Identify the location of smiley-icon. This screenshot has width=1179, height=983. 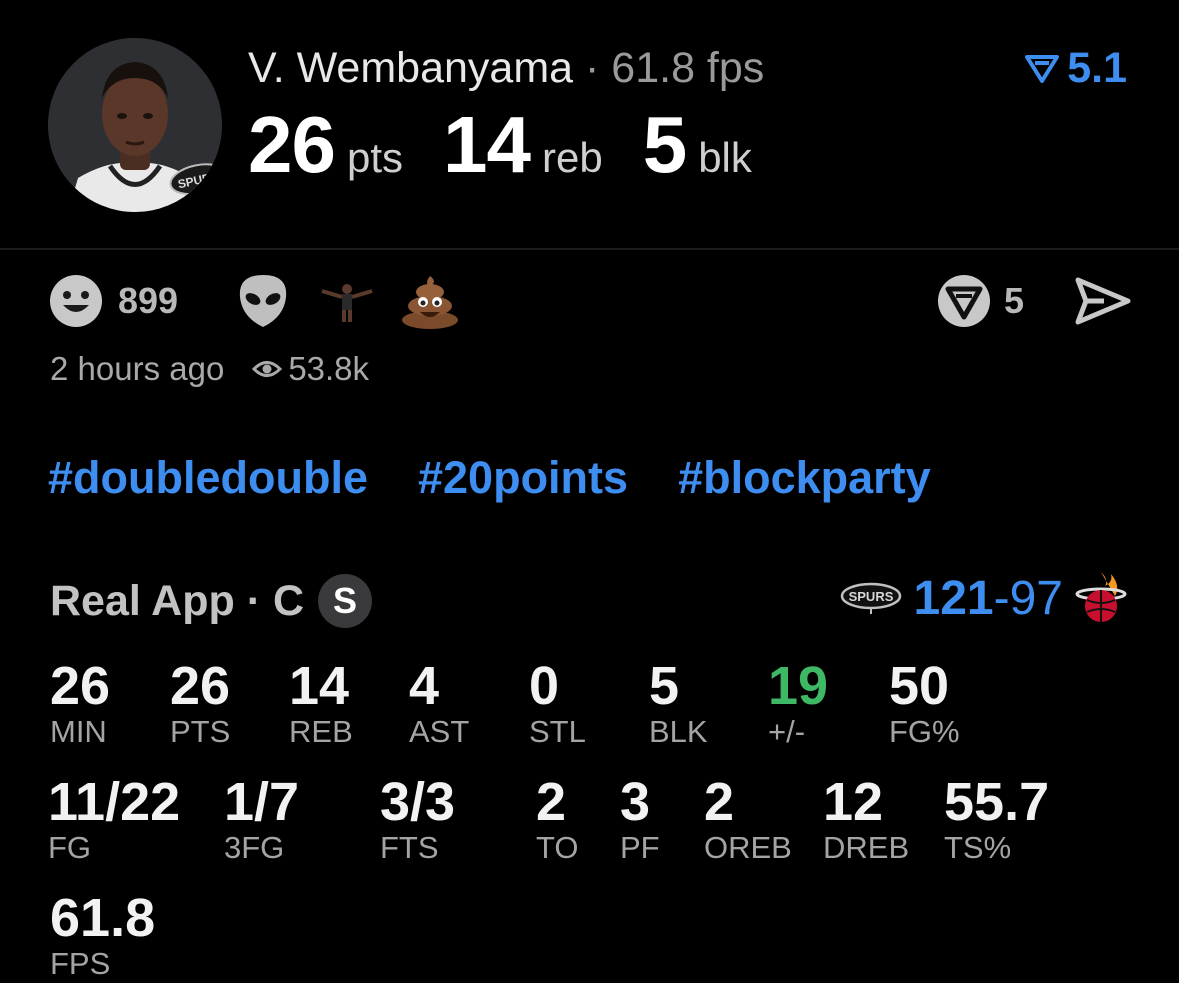
(76, 301).